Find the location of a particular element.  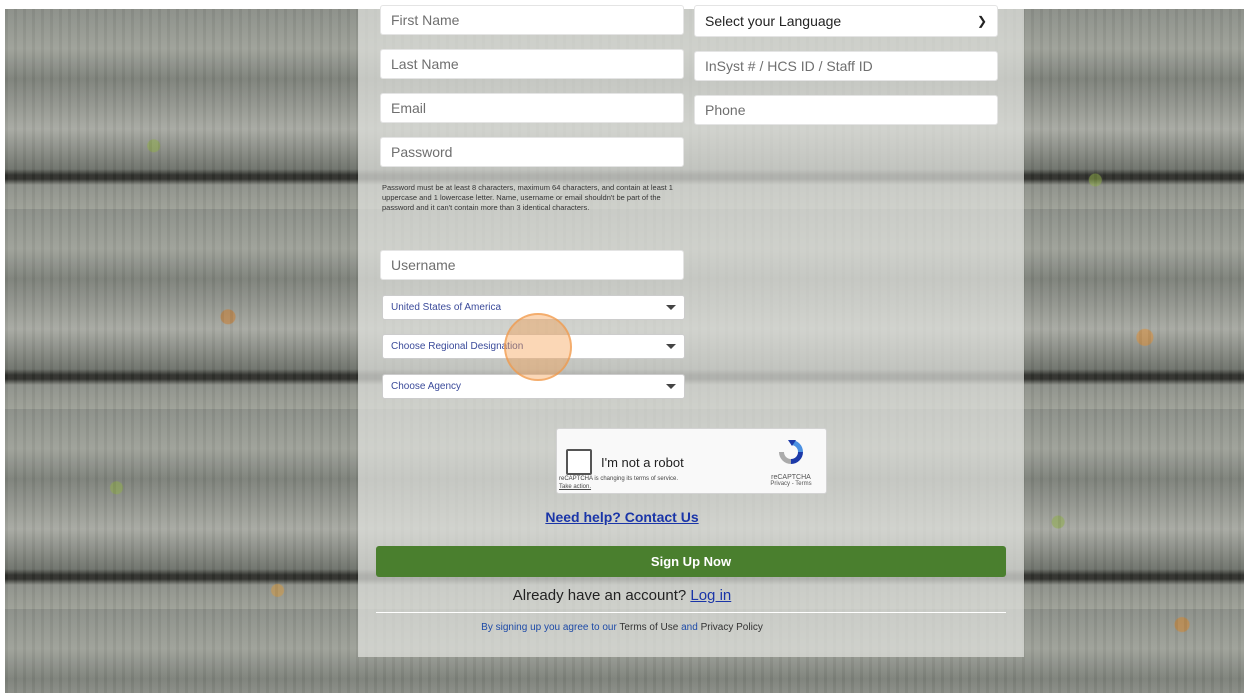

divider is located at coordinates (691, 612).